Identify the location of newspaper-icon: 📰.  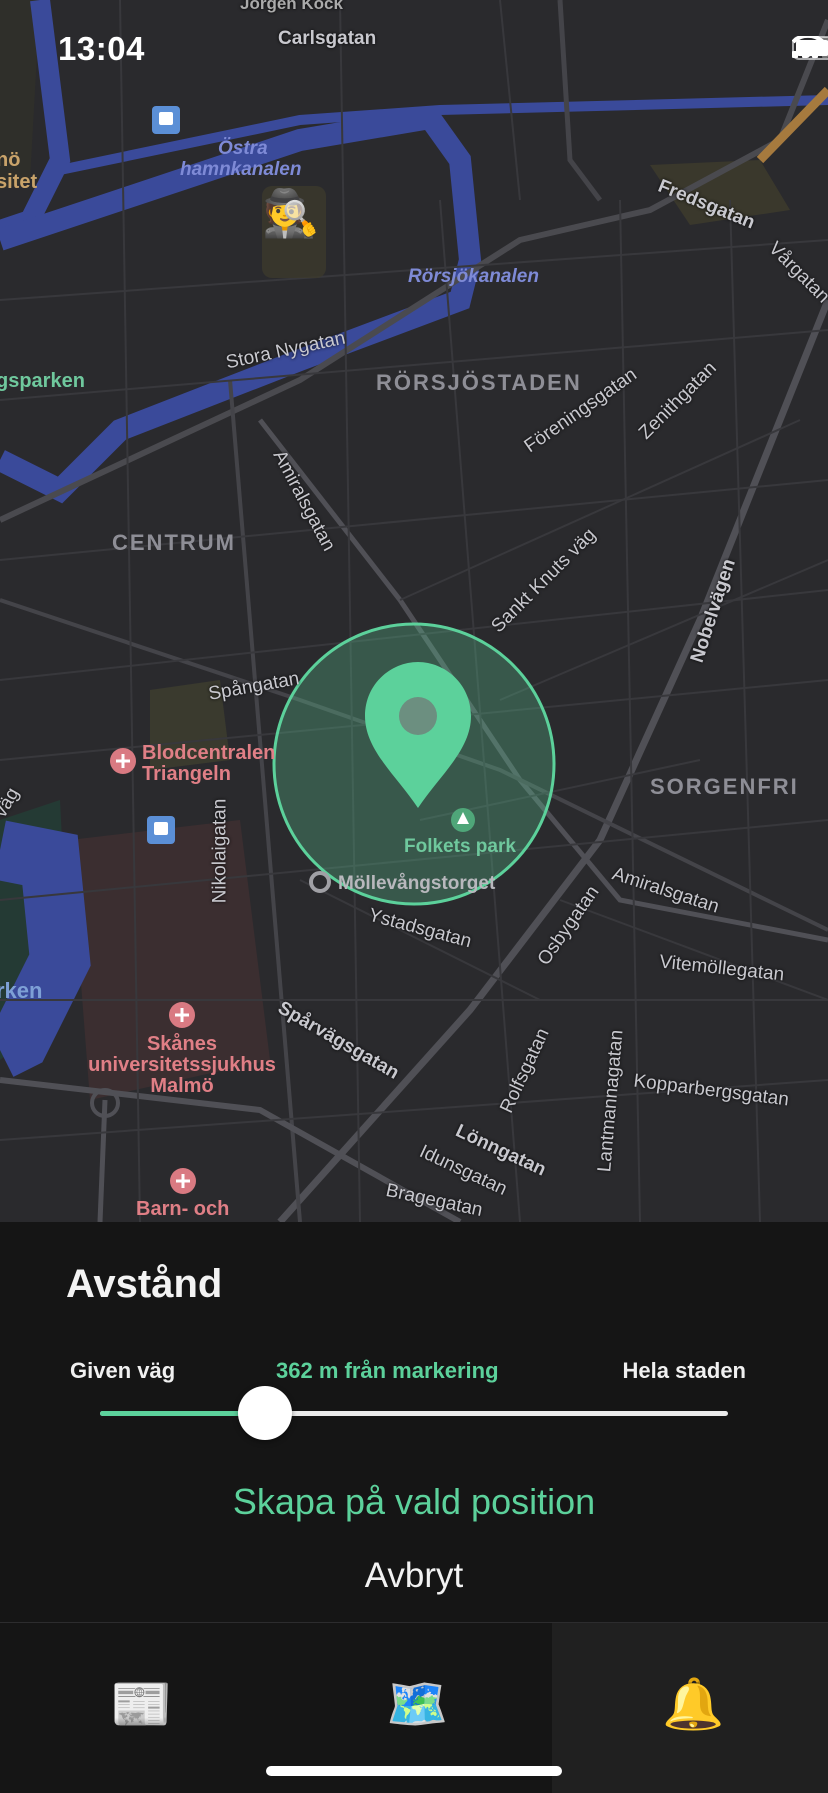
(141, 1704).